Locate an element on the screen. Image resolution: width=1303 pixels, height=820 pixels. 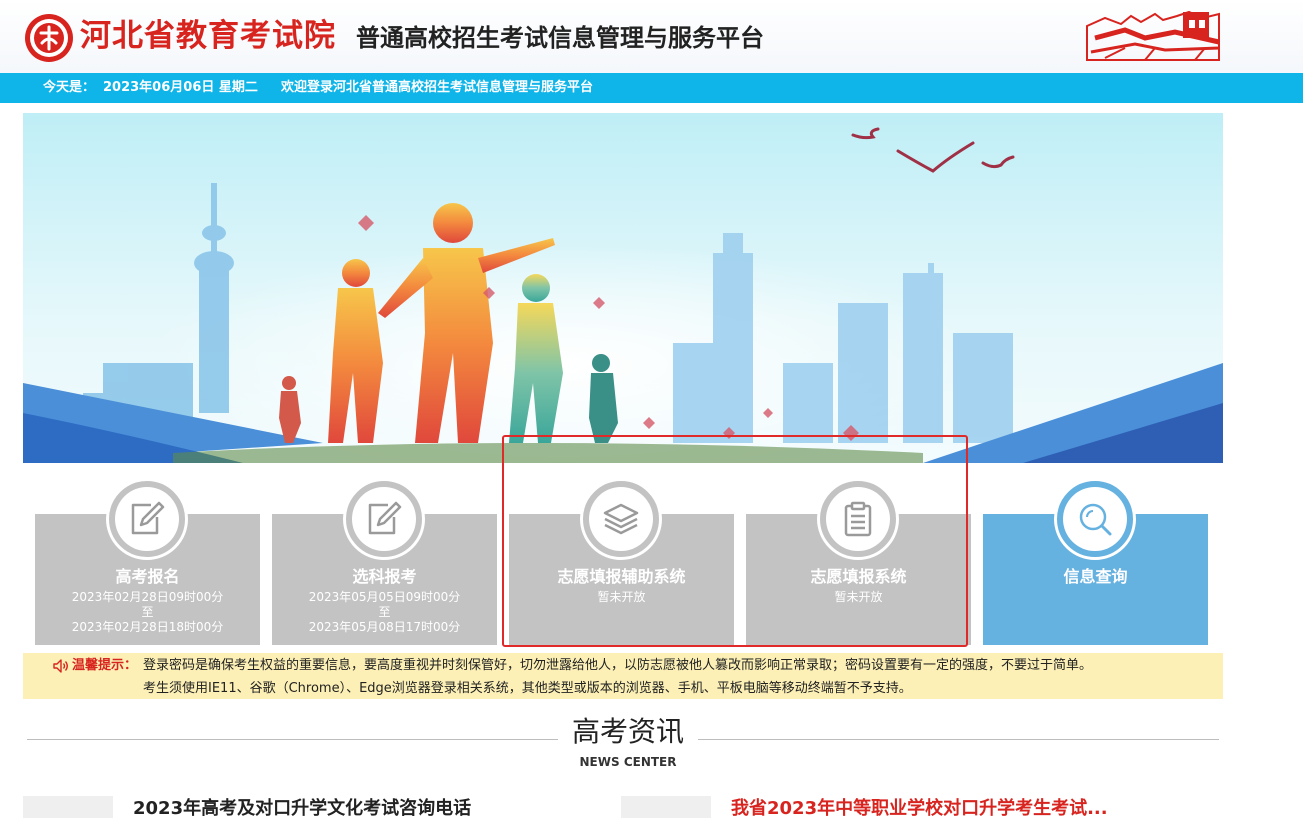
tile-end-time: 2023年05月08日17时00分 is located at coordinates (384, 627).